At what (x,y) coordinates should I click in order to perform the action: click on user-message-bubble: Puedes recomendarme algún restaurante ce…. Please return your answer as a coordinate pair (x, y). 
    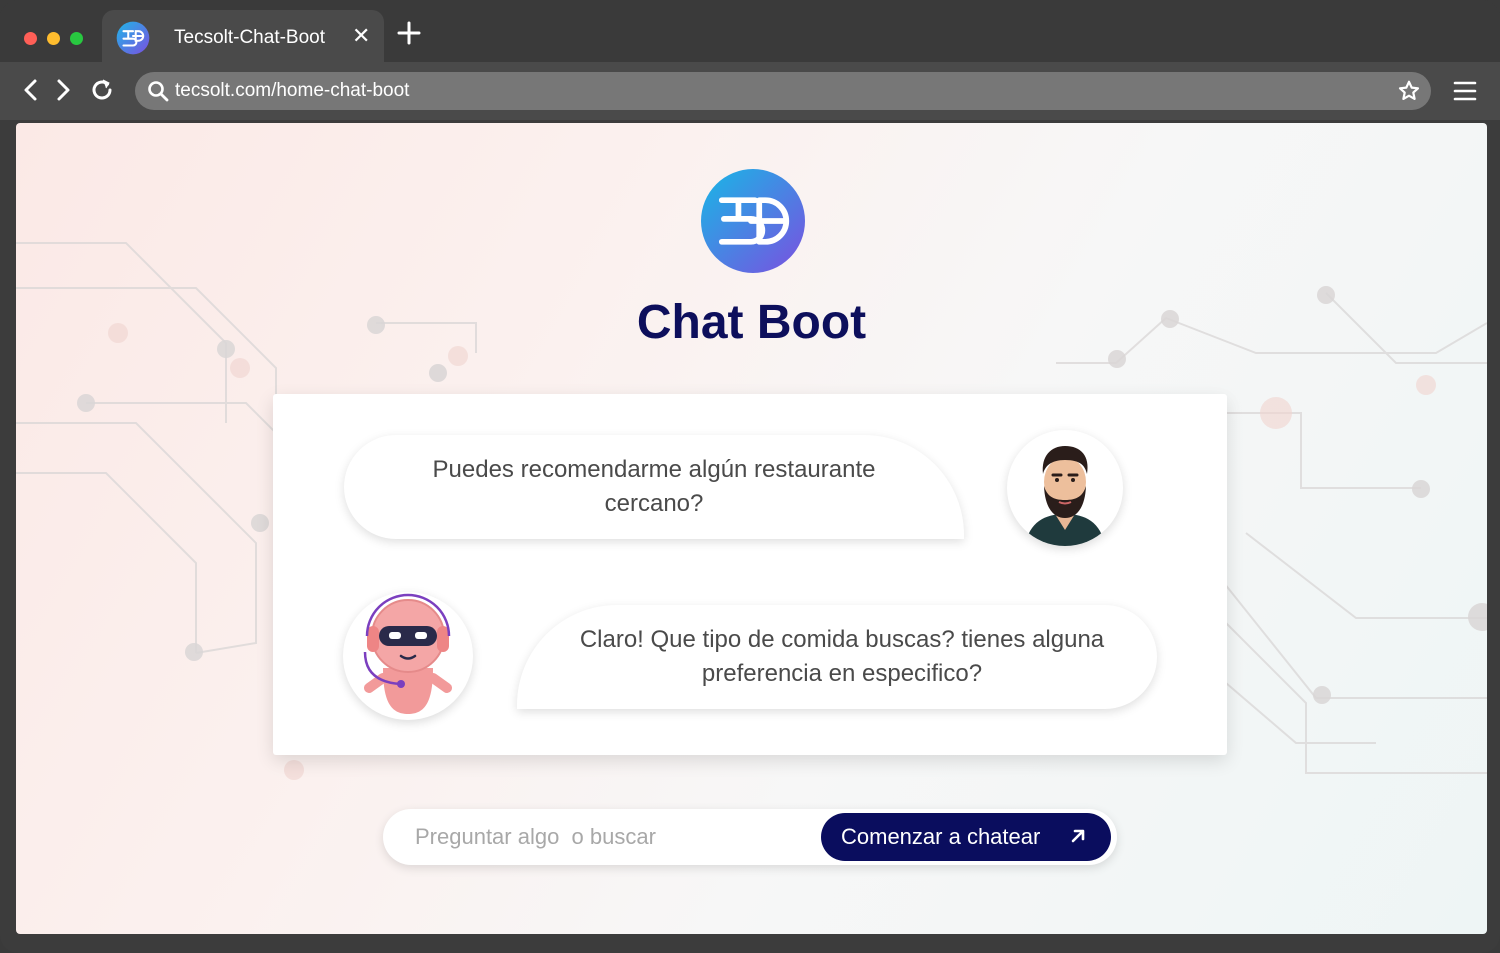
    Looking at the image, I should click on (654, 487).